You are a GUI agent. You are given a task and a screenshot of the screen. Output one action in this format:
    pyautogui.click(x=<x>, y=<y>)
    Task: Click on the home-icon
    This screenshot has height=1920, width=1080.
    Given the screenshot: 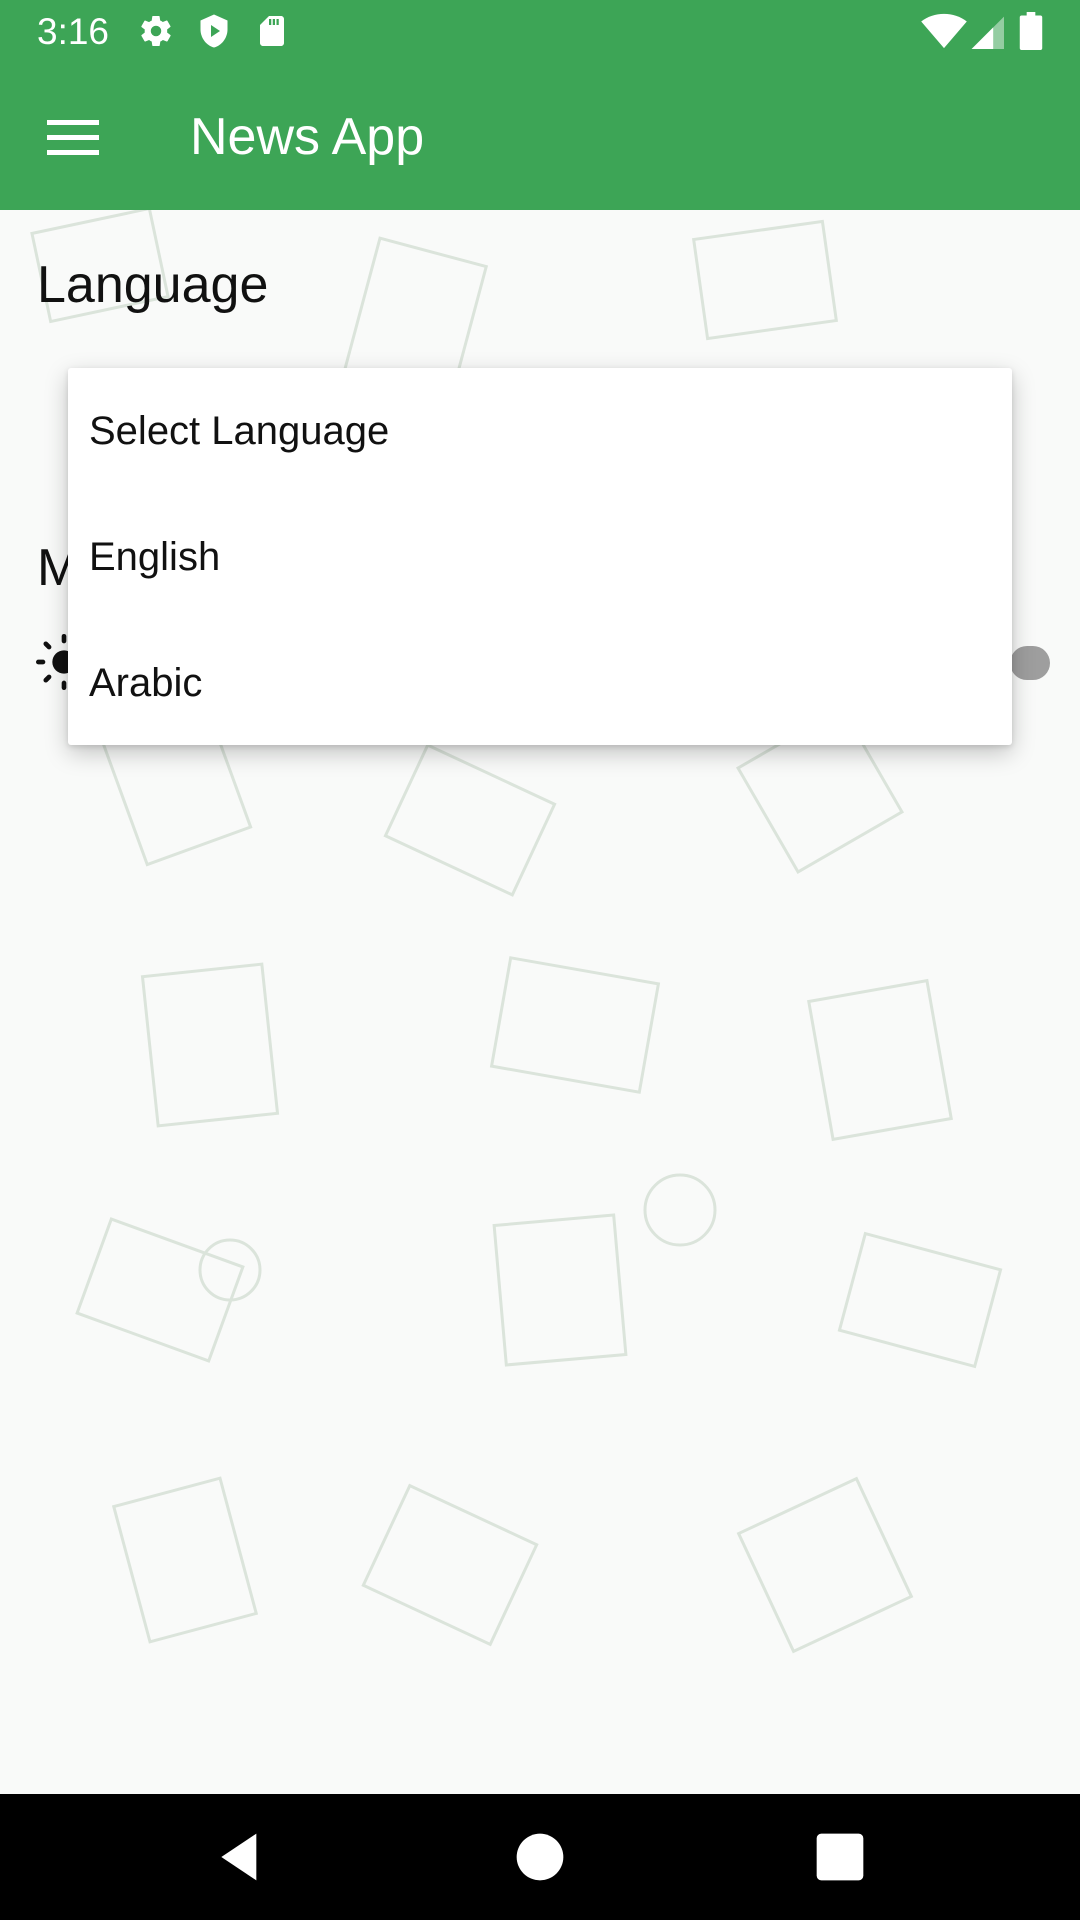 What is the action you would take?
    pyautogui.click(x=540, y=1857)
    